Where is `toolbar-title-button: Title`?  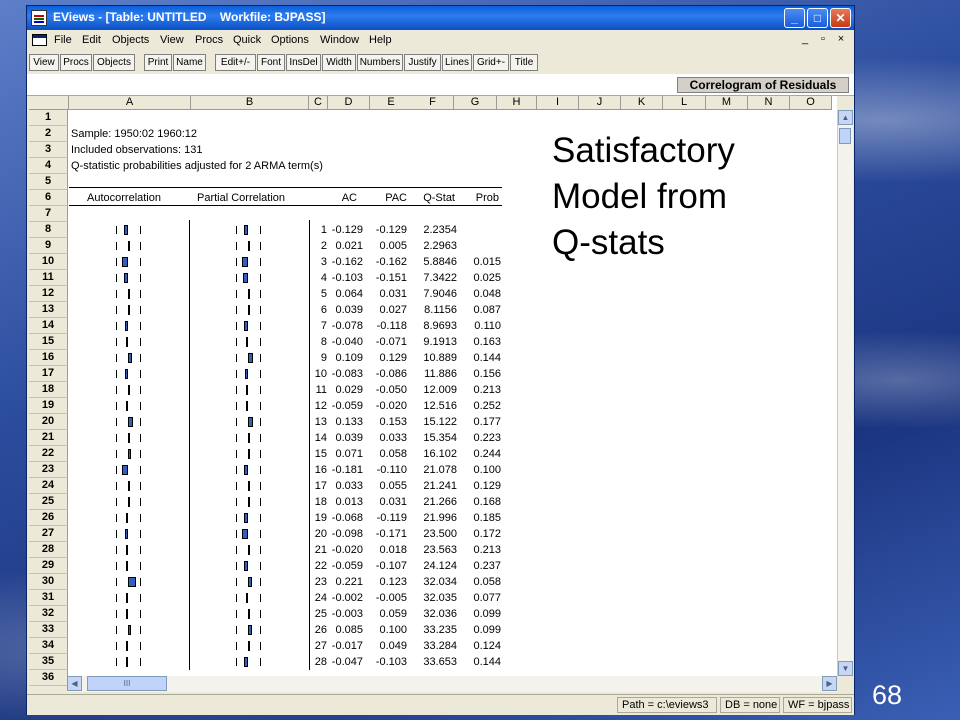 toolbar-title-button: Title is located at coordinates (524, 62).